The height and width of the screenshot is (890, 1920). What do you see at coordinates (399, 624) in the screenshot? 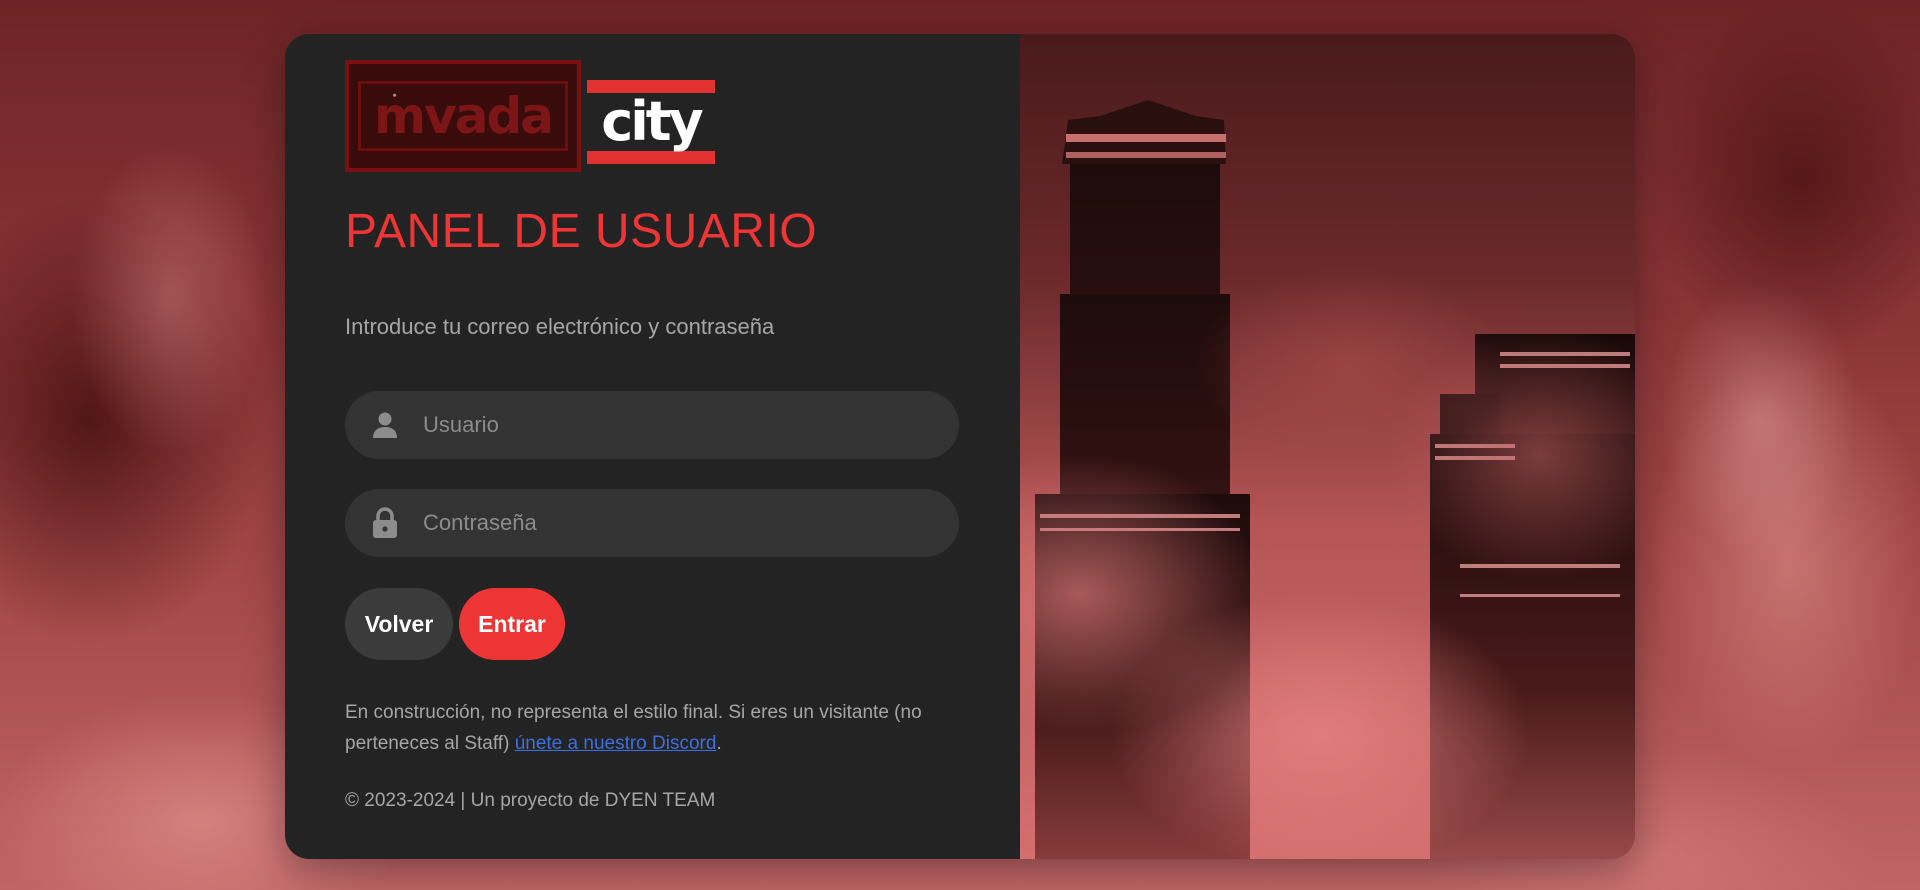
I see `back-button: Volver` at bounding box center [399, 624].